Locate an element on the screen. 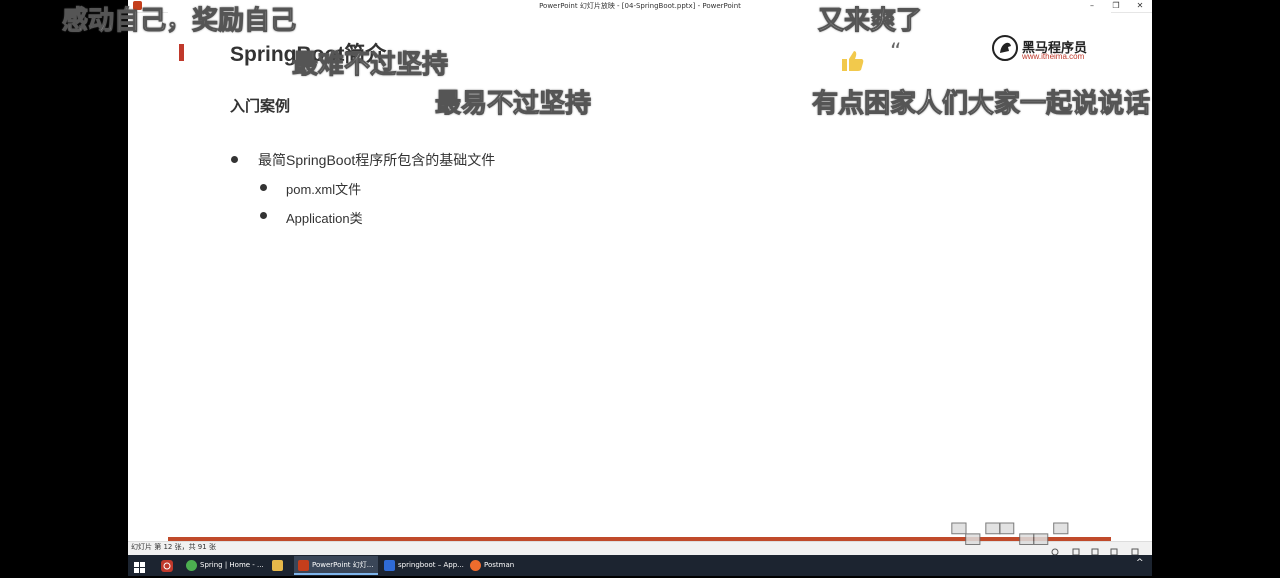 This screenshot has height=578, width=1280. postman-icon is located at coordinates (475, 565).